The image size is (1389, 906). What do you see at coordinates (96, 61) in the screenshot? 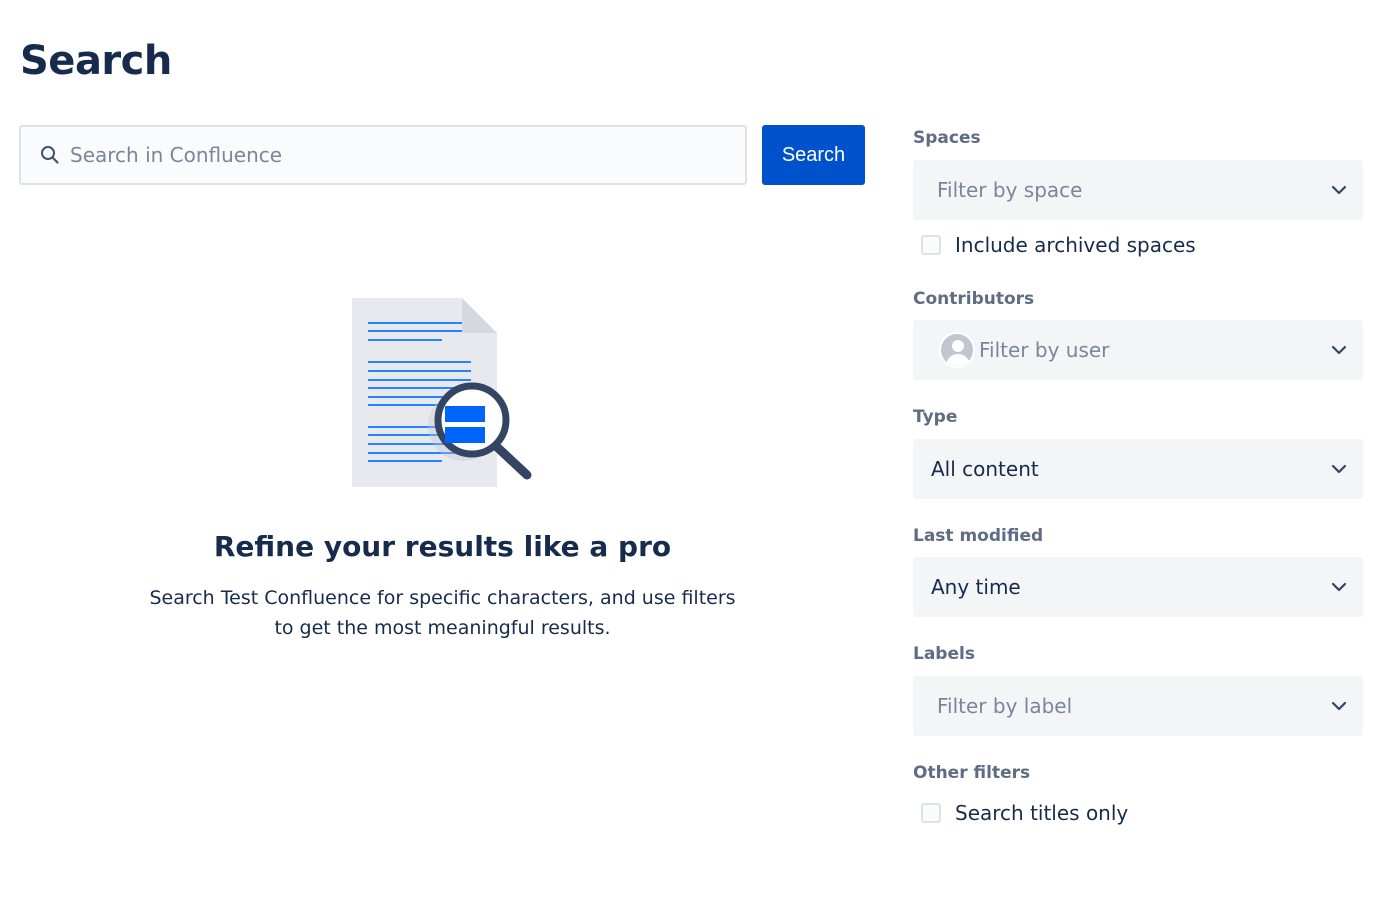
I see `page-title: Search` at bounding box center [96, 61].